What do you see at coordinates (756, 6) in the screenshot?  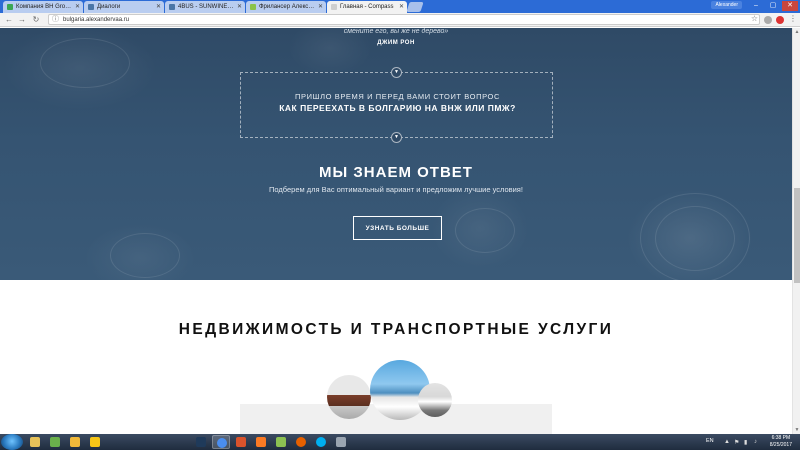 I see `minimize-button: –` at bounding box center [756, 6].